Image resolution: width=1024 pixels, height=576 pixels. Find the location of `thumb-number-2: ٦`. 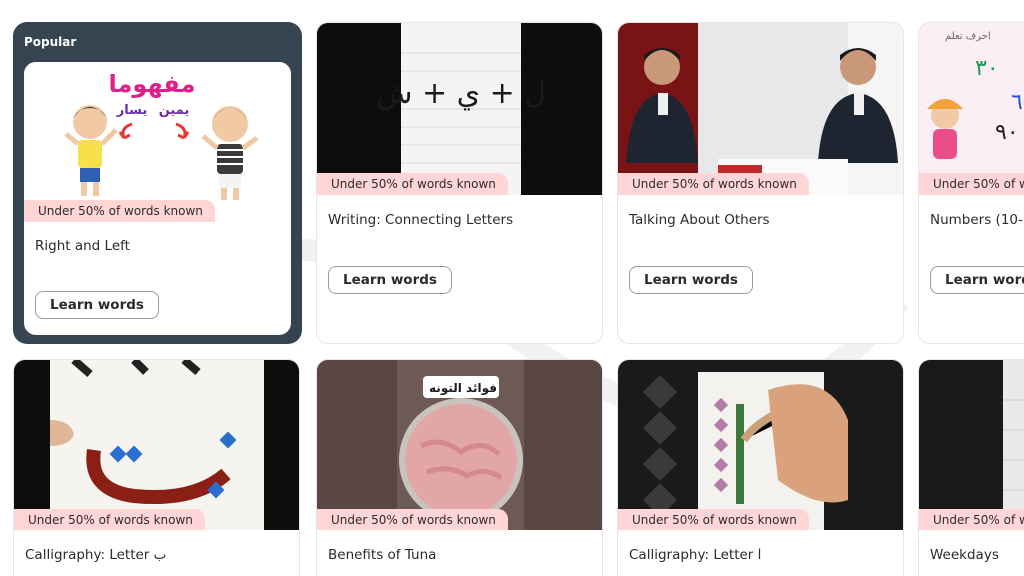

thumb-number-2: ٦ is located at coordinates (1017, 102).